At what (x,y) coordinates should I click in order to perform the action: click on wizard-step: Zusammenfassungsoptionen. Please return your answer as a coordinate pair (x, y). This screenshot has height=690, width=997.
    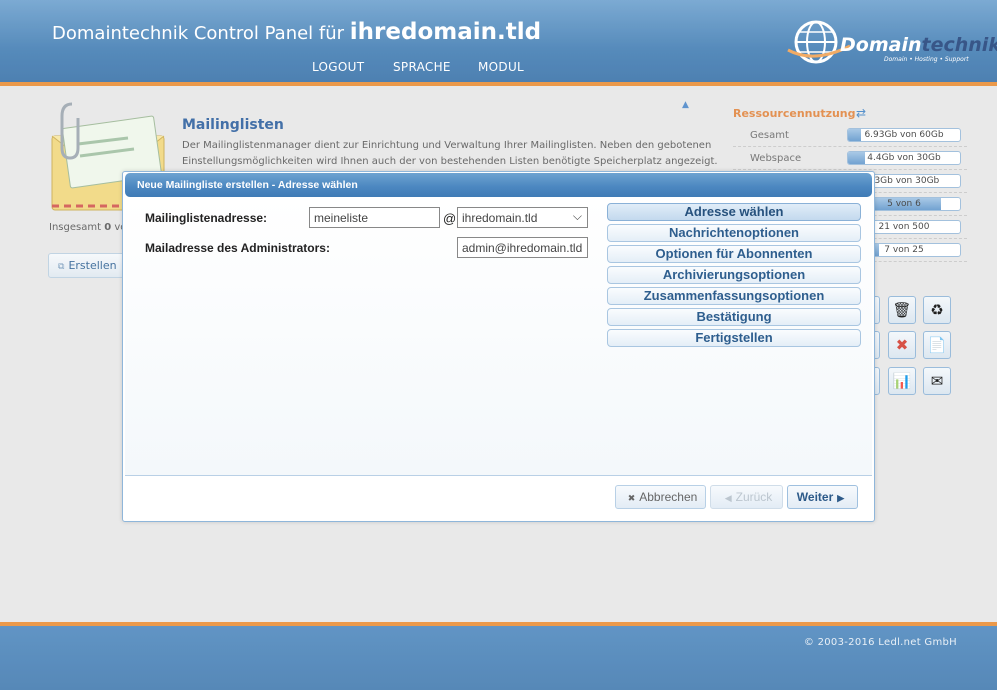
    Looking at the image, I should click on (734, 296).